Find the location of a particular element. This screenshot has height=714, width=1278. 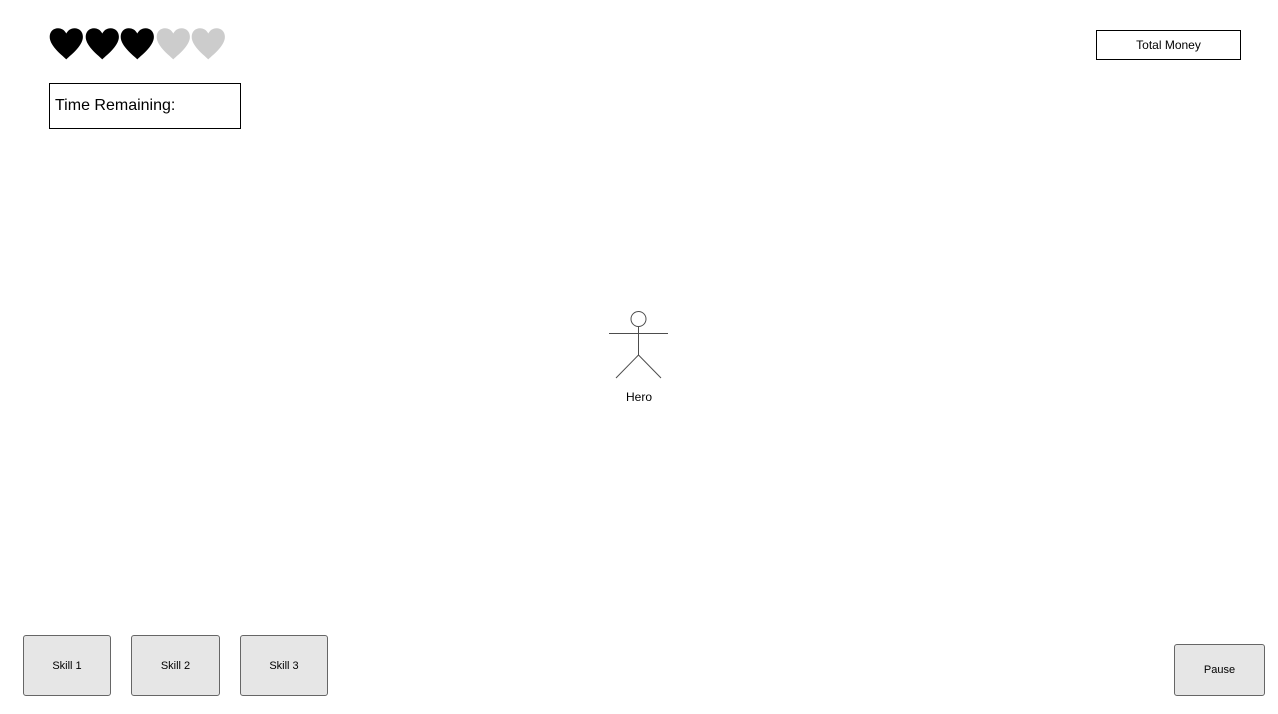

skill-1-label: Skill 1 is located at coordinates (67, 665).